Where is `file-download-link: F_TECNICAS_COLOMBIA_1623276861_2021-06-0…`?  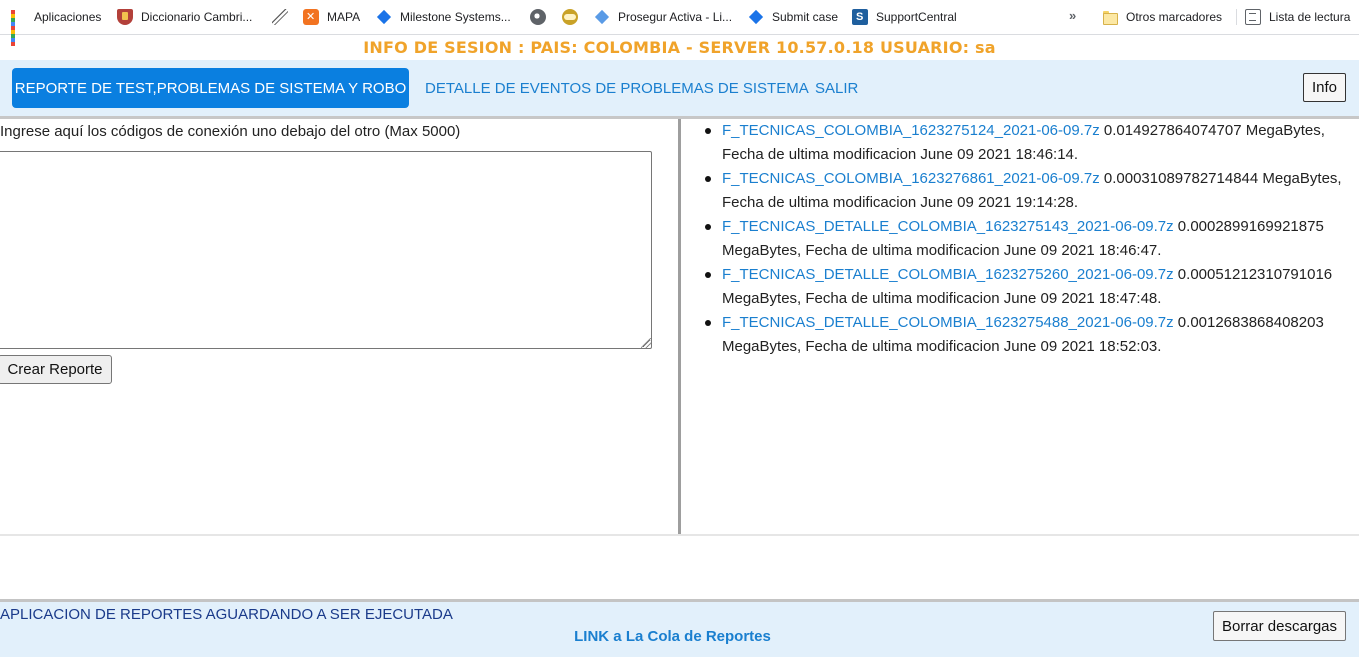
file-download-link: F_TECNICAS_COLOMBIA_1623276861_2021-06-0… is located at coordinates (911, 178).